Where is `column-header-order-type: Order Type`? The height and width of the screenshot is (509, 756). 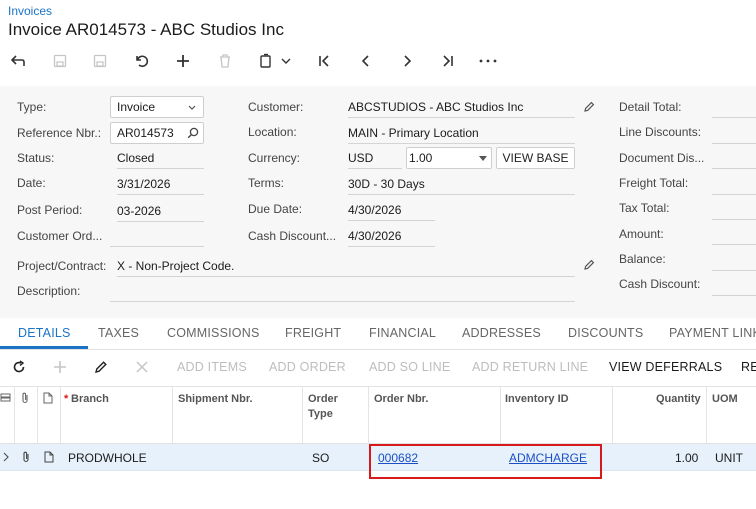 column-header-order-type: Order Type is located at coordinates (323, 407).